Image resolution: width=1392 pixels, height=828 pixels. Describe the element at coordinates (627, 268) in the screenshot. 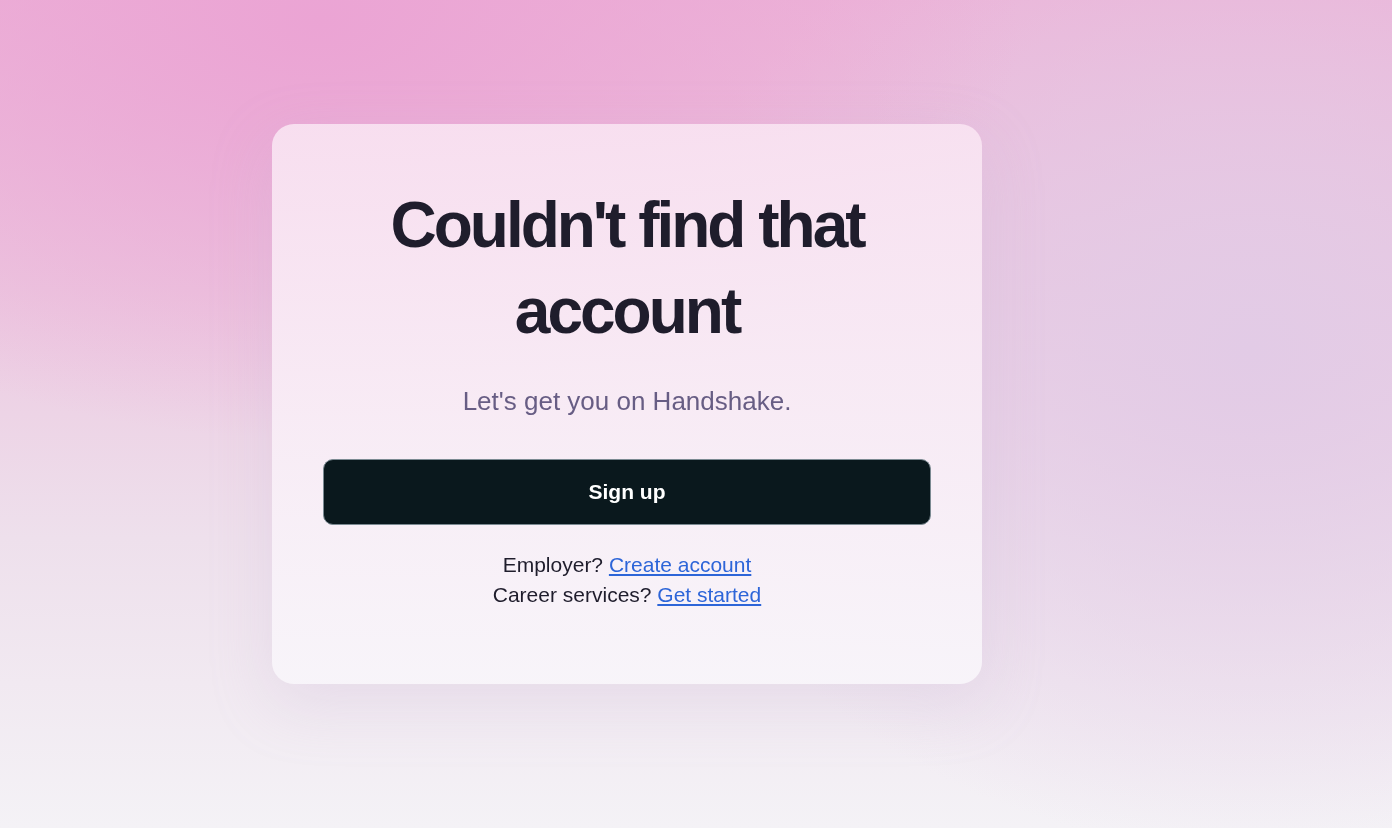

I see `page-title: Couldn't find that account` at that location.